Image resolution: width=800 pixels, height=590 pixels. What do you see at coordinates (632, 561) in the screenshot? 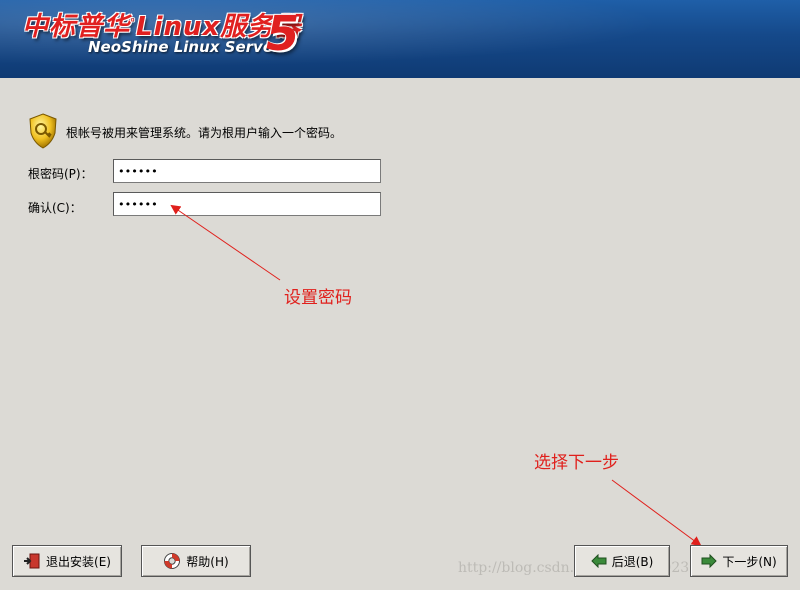
I see `back-label: 后退(B)` at bounding box center [632, 561].